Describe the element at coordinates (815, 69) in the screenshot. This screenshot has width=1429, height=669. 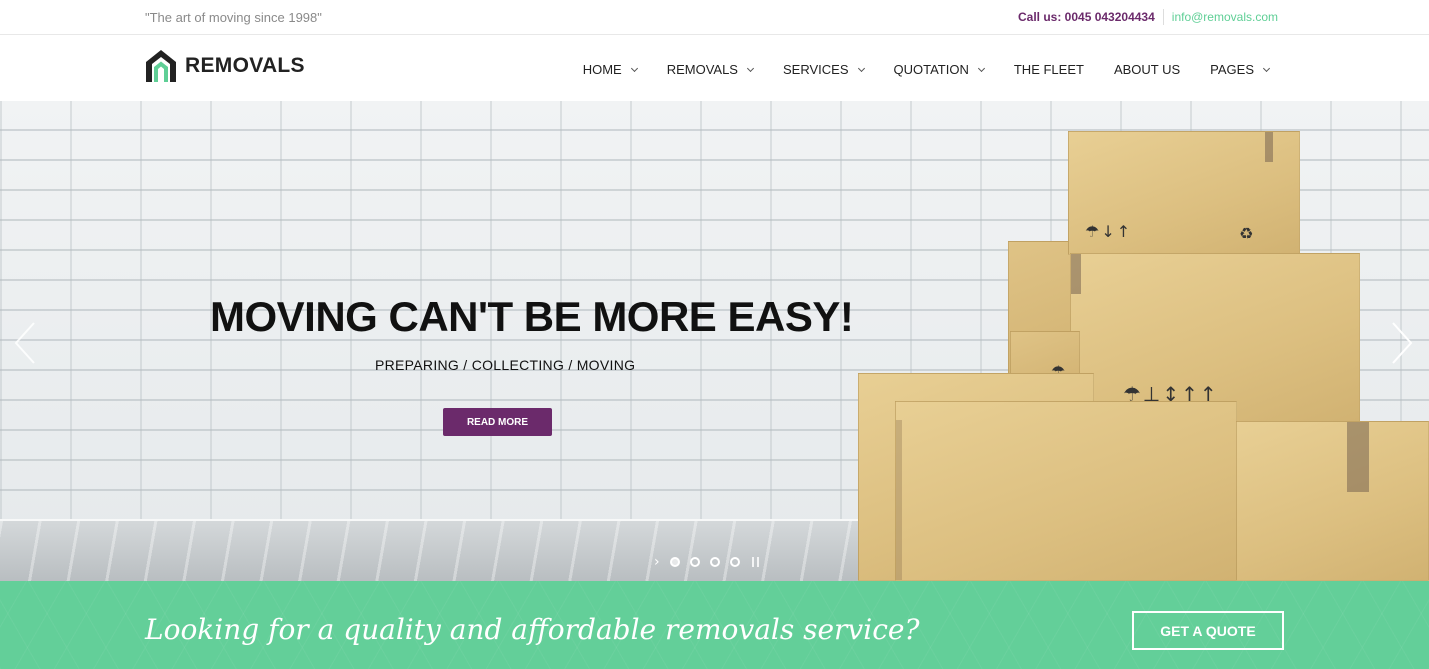
I see `nav-item-label: SERVICES` at that location.